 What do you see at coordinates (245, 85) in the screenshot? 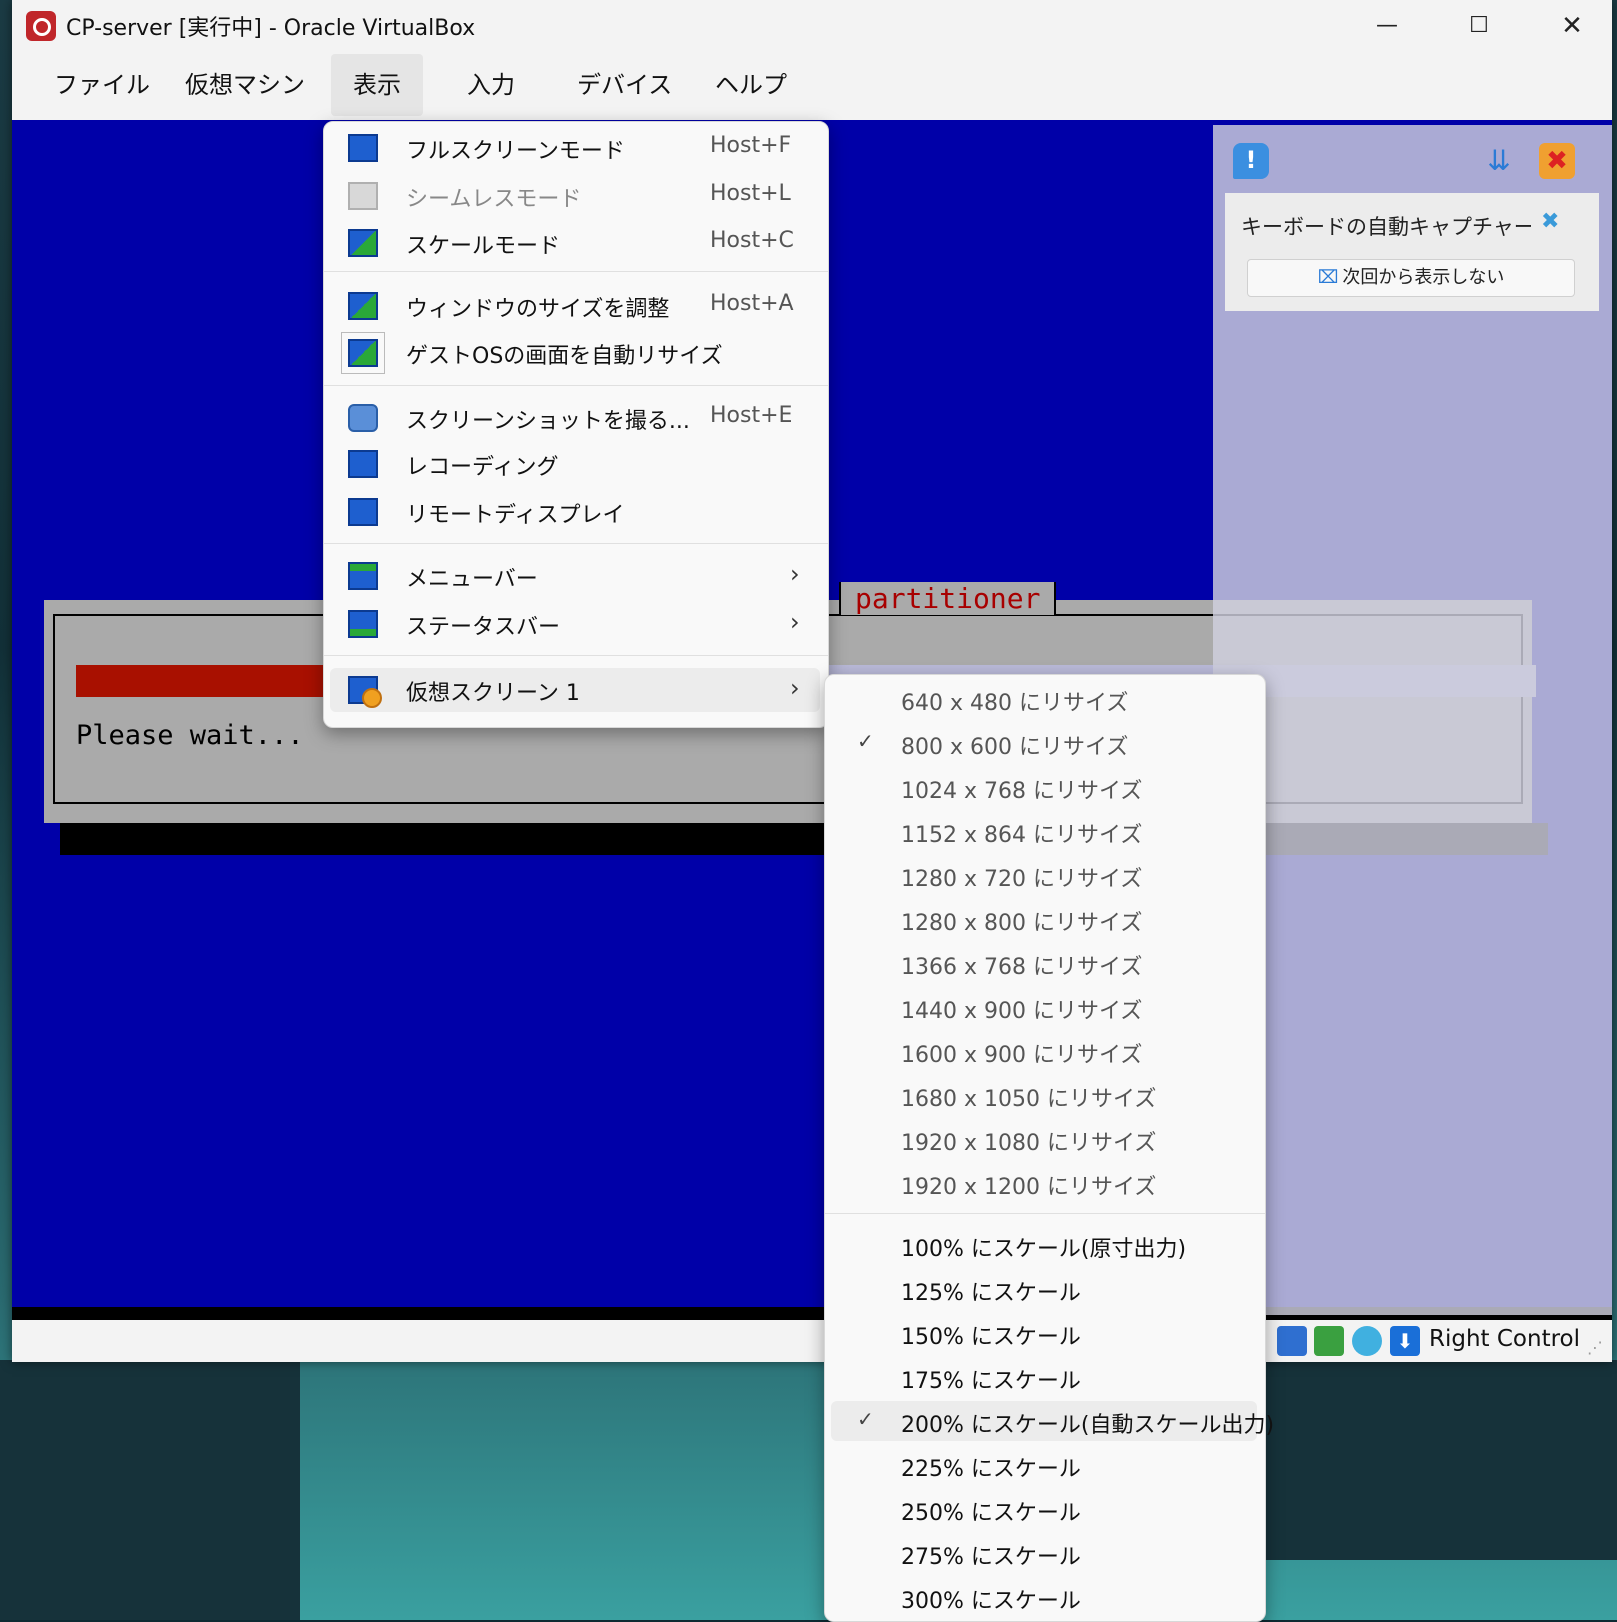
I see `menu-machine: 仮想マシン` at bounding box center [245, 85].